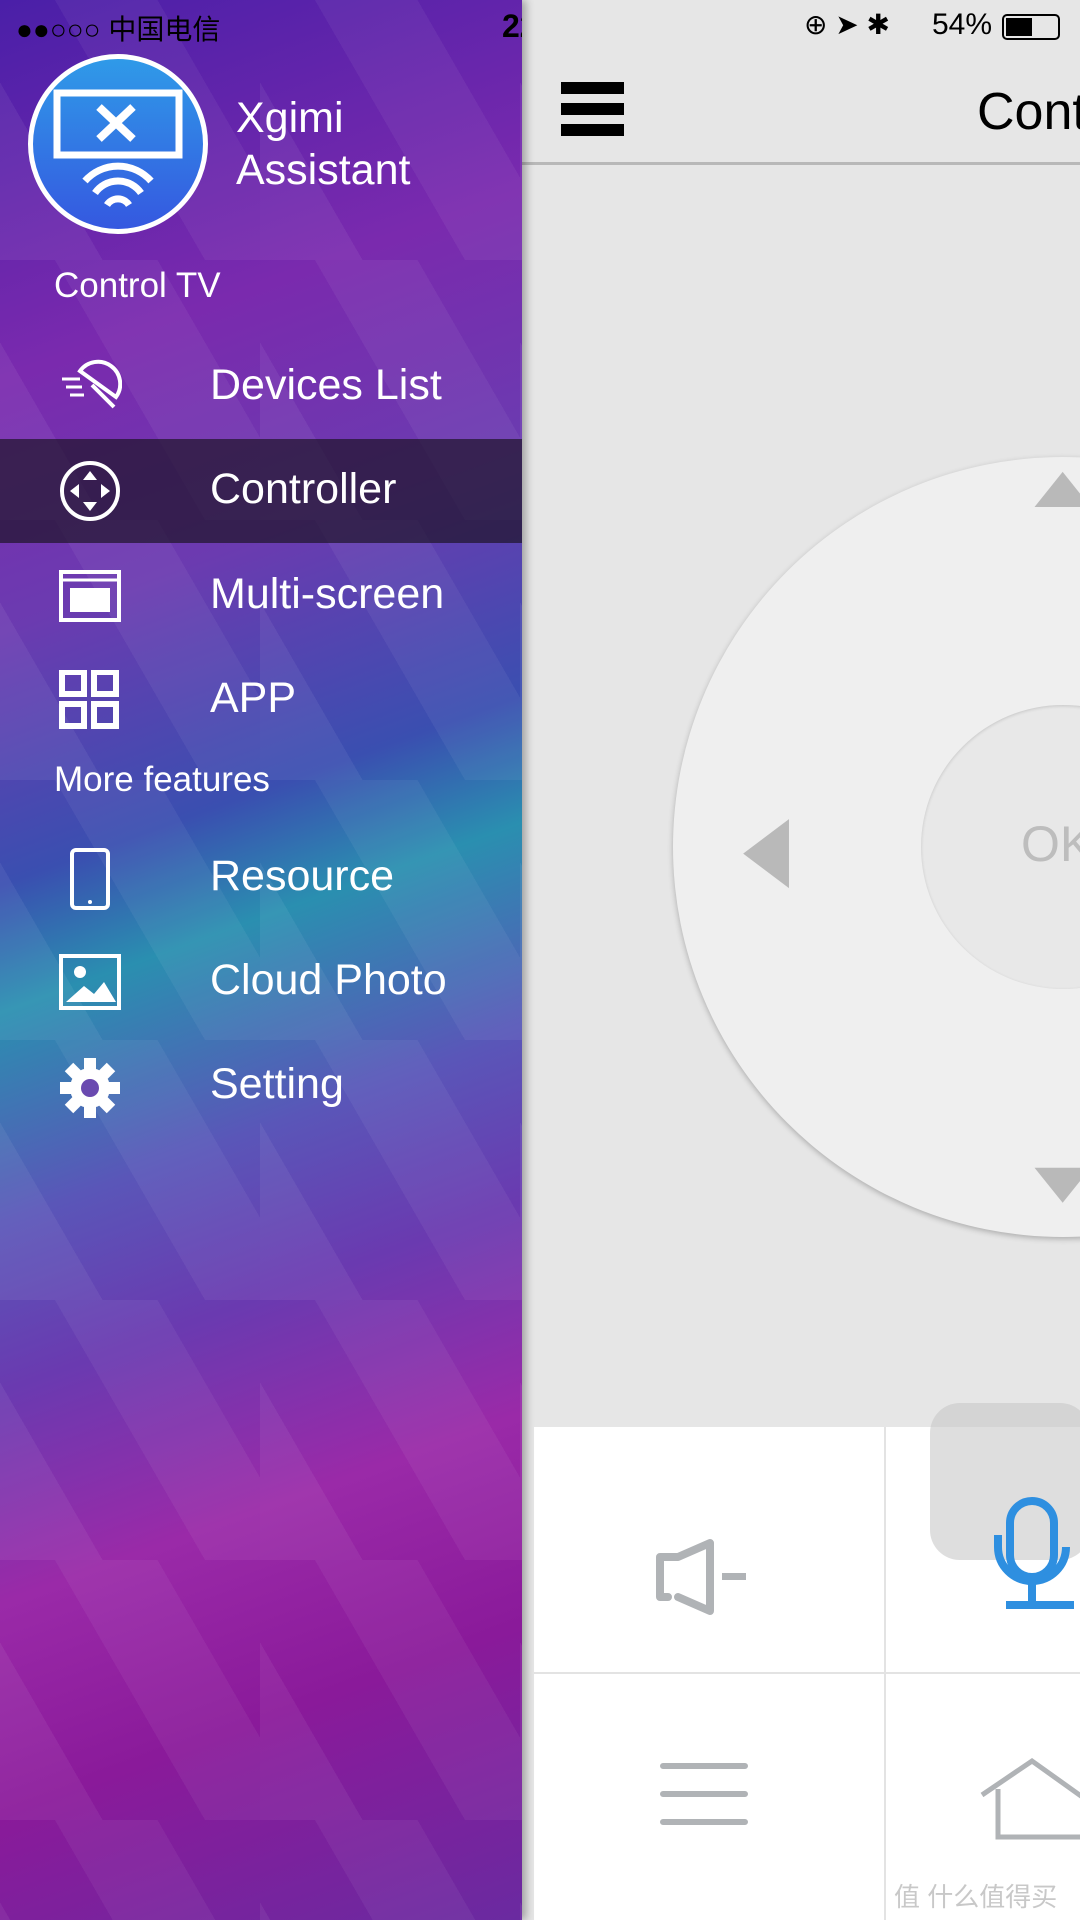 The height and width of the screenshot is (1920, 1080). Describe the element at coordinates (90, 596) in the screenshot. I see `screen-icon` at that location.